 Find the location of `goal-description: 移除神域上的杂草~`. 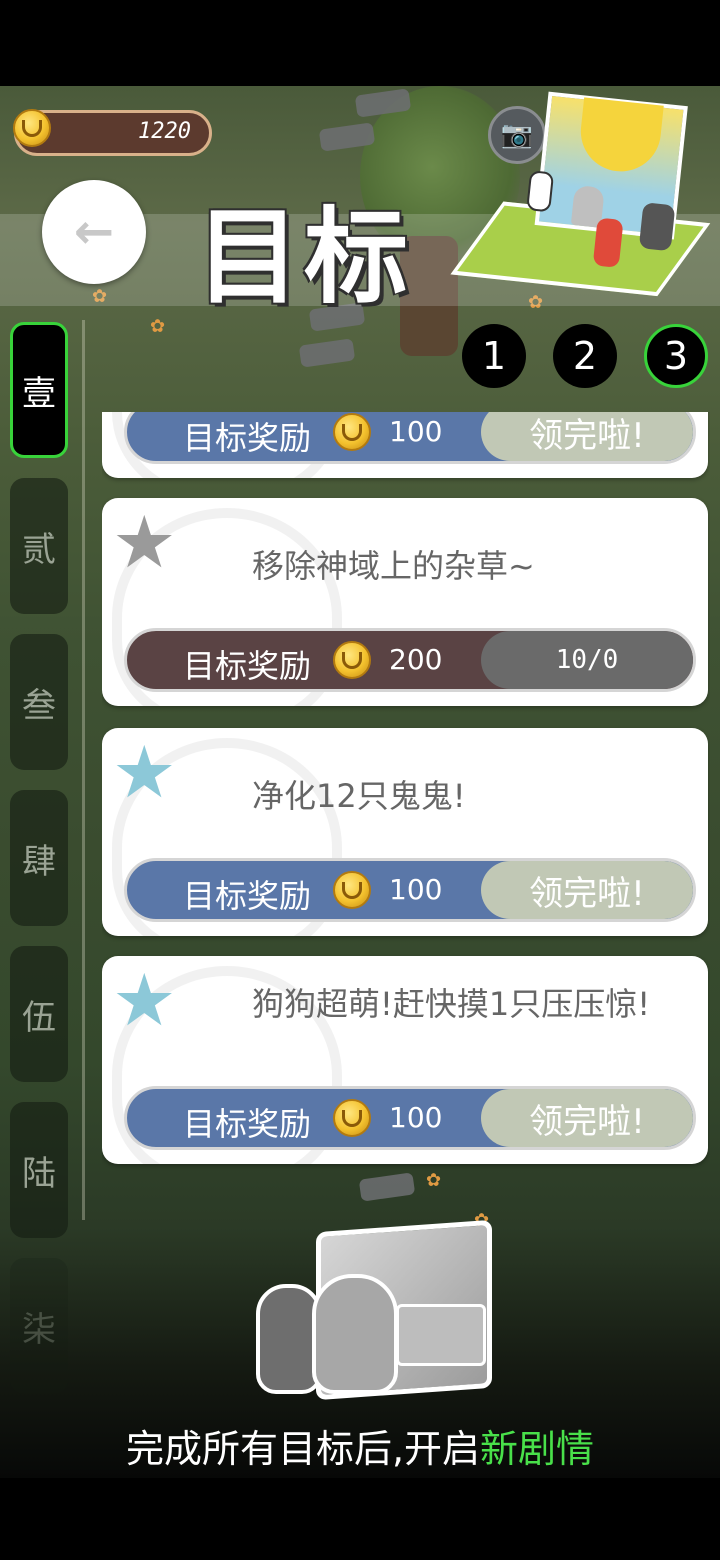

goal-description: 移除神域上的杂草~ is located at coordinates (393, 566).